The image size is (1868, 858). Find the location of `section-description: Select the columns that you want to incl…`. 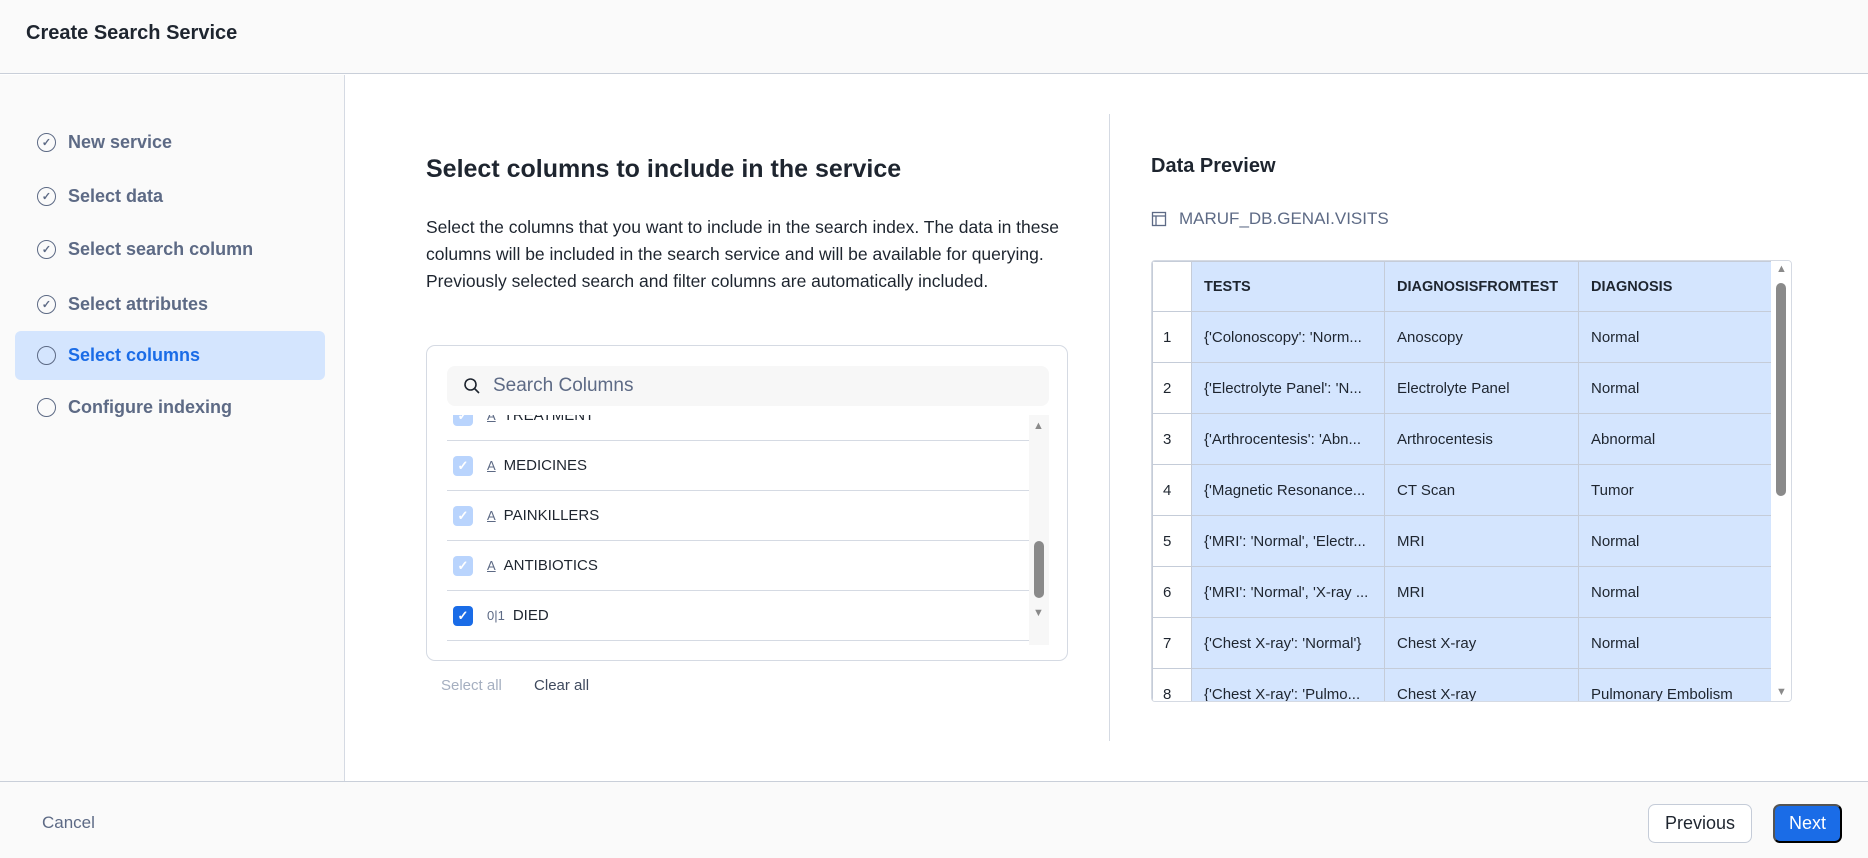

section-description: Select the columns that you want to incl… is located at coordinates (742, 254).